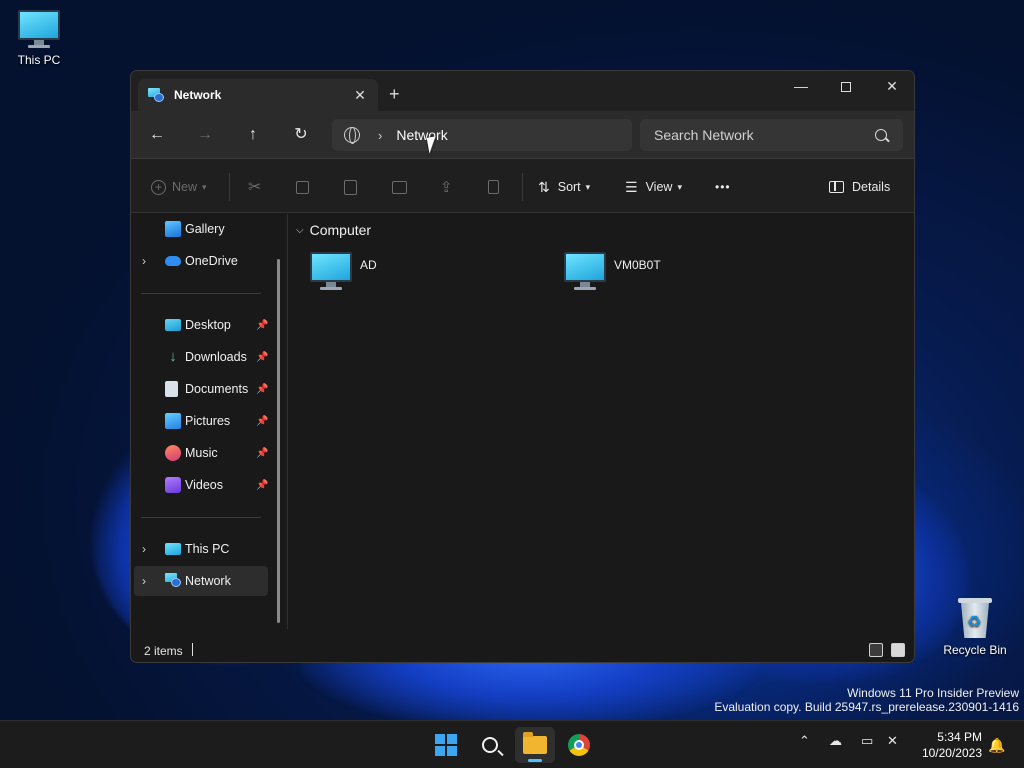 The image size is (1024, 768). I want to click on back-button: ←, so click(157, 135).